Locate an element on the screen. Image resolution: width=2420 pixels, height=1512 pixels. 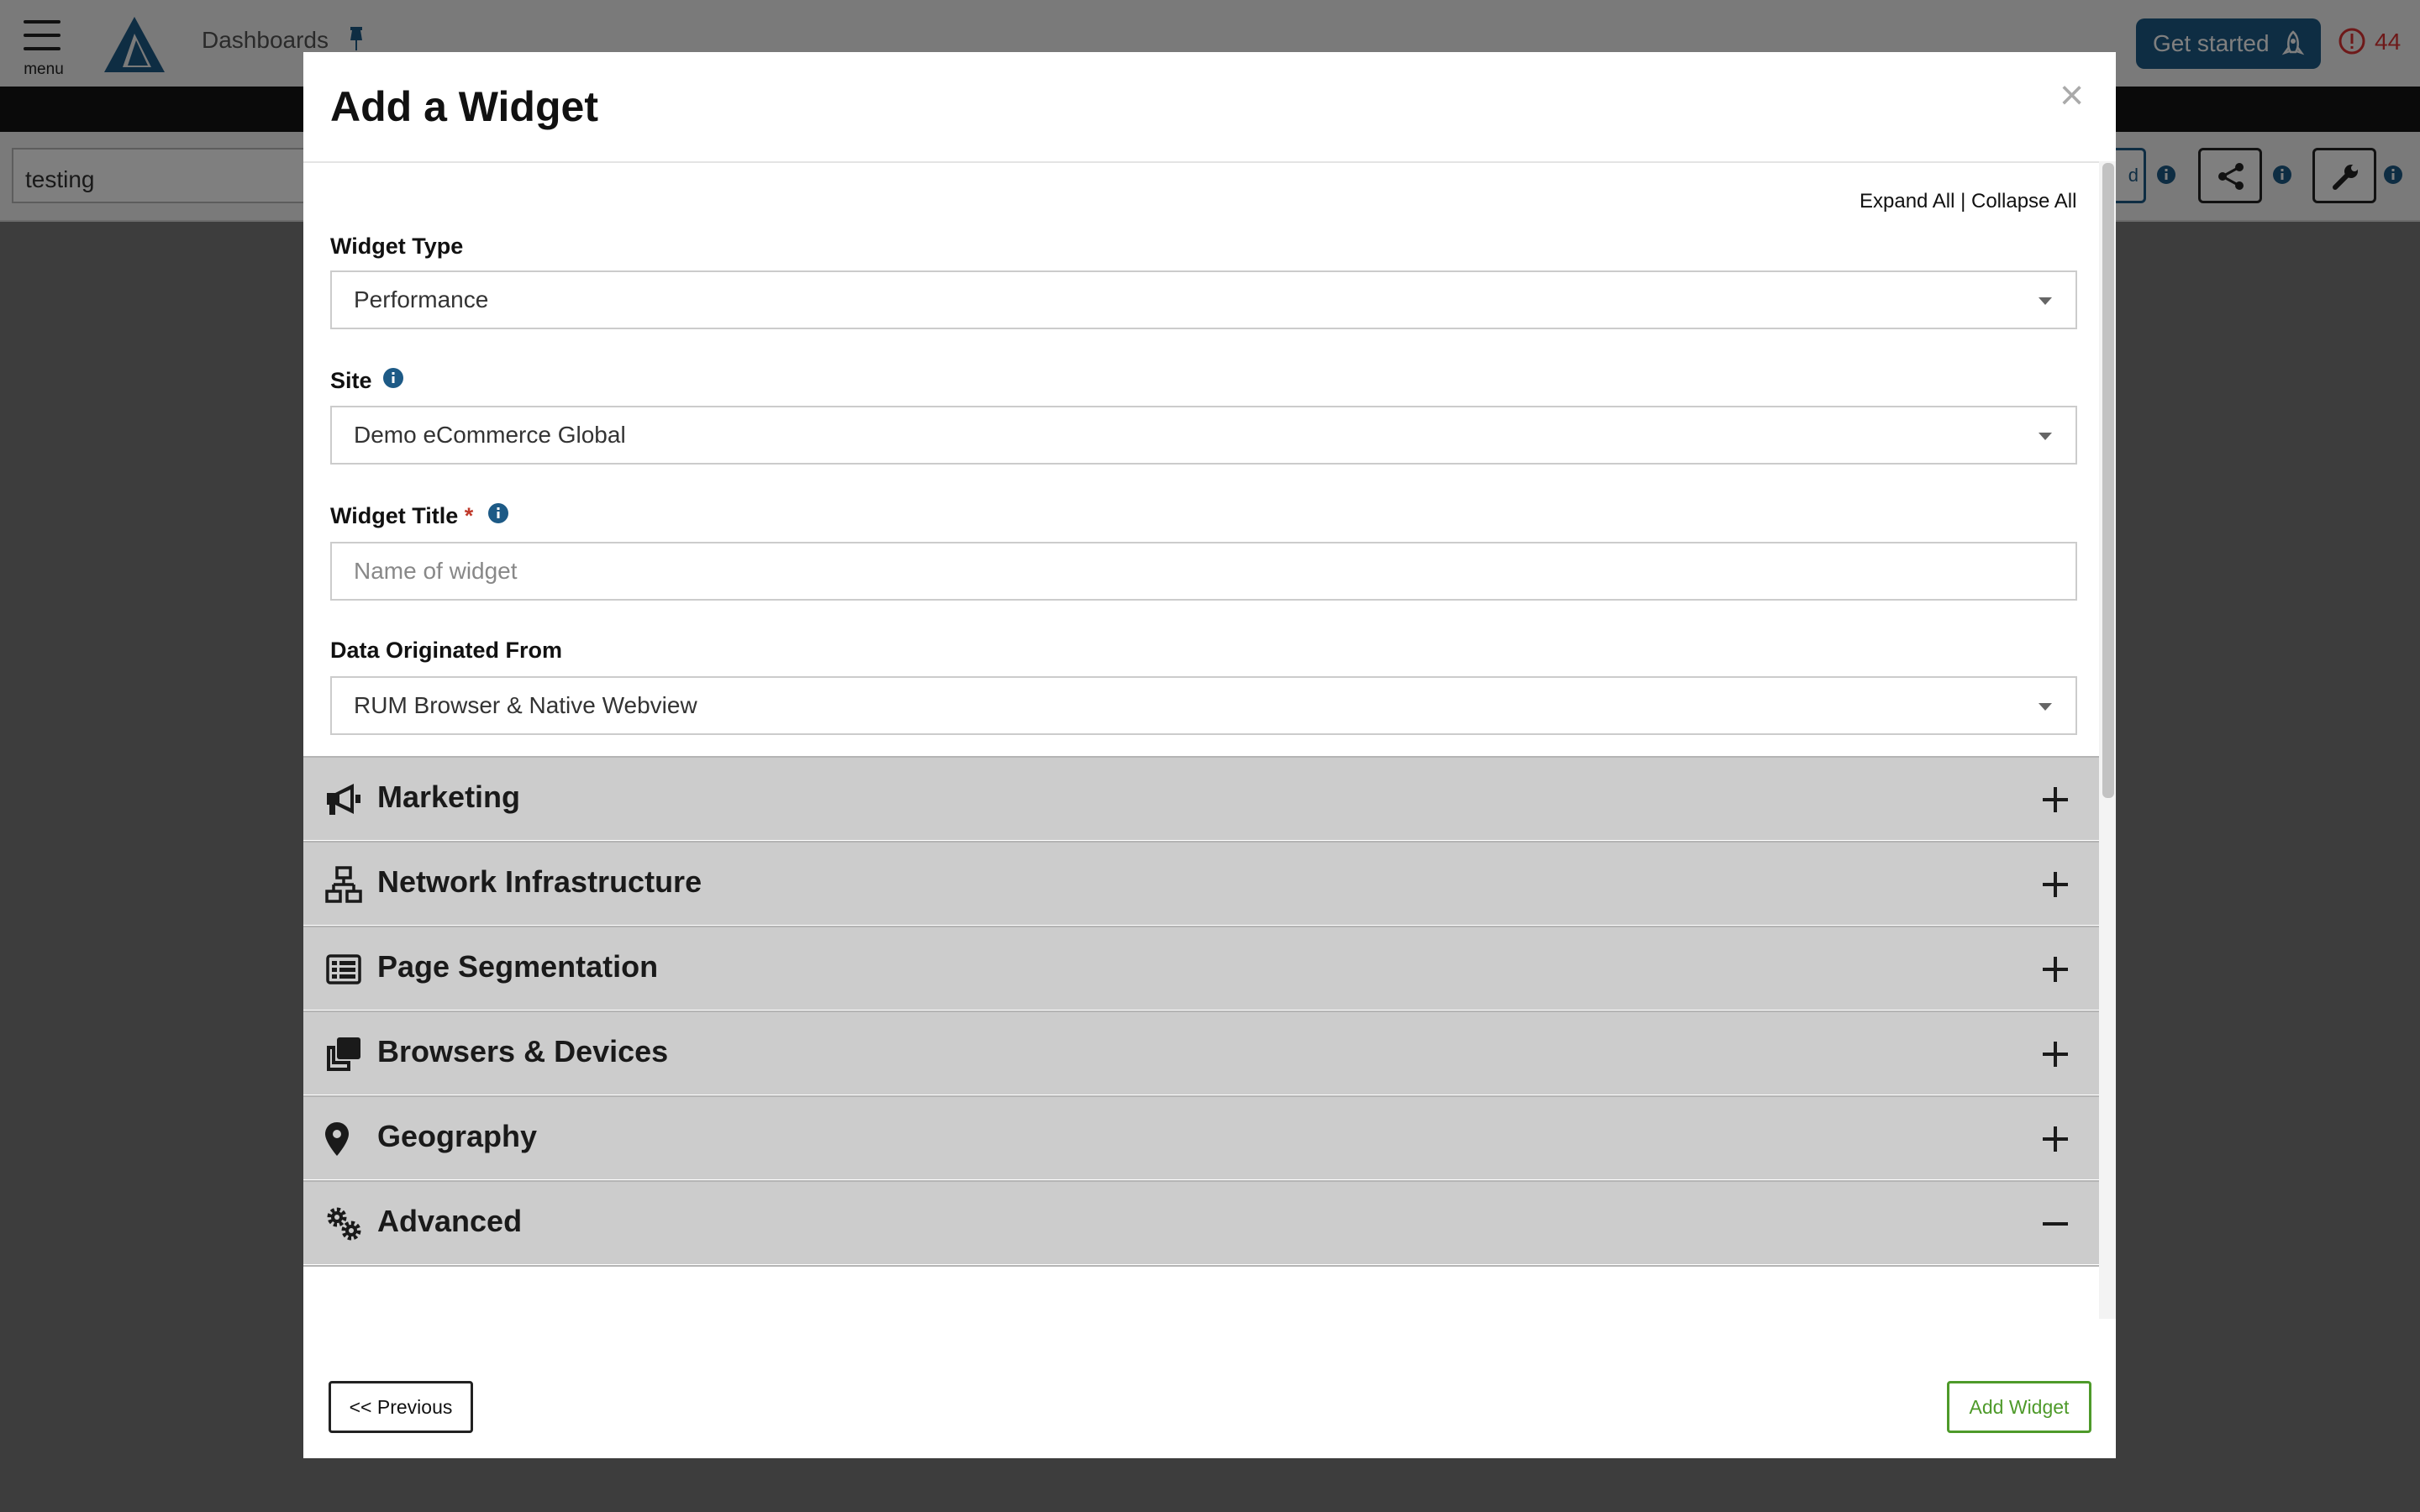
widget-title-label: Widget Title * is located at coordinates (401, 516).